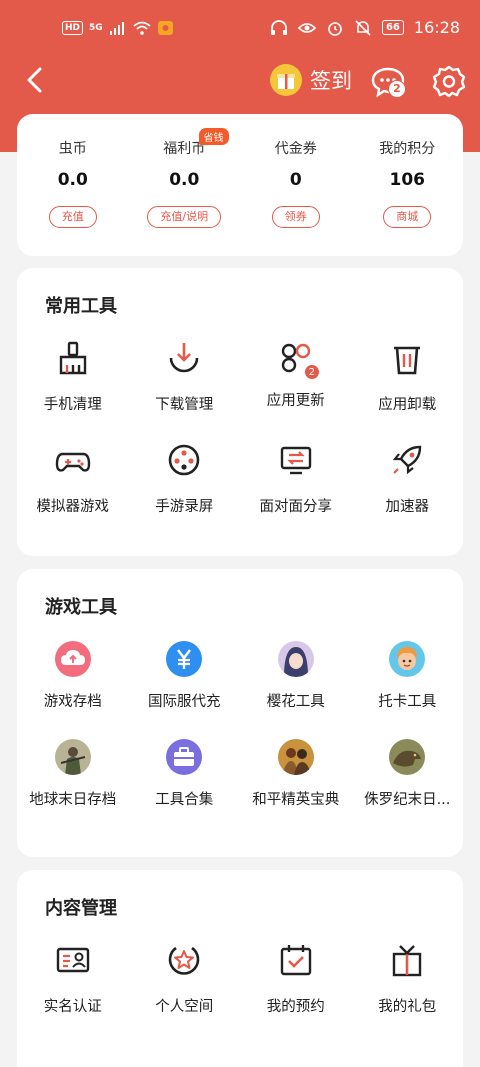 Image resolution: width=480 pixels, height=1067 pixels. I want to click on anime-avatar-icon, so click(295, 659).